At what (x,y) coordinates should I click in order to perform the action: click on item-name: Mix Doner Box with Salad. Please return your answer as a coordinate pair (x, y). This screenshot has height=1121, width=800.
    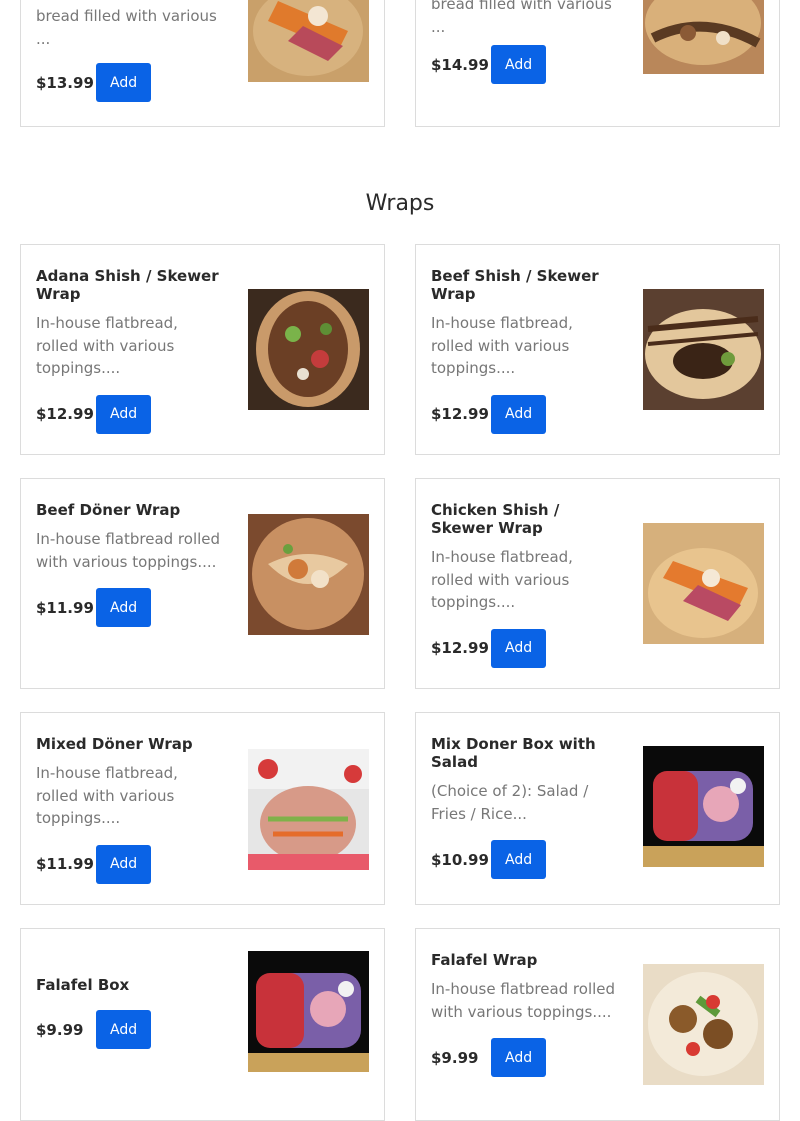
    Looking at the image, I should click on (513, 753).